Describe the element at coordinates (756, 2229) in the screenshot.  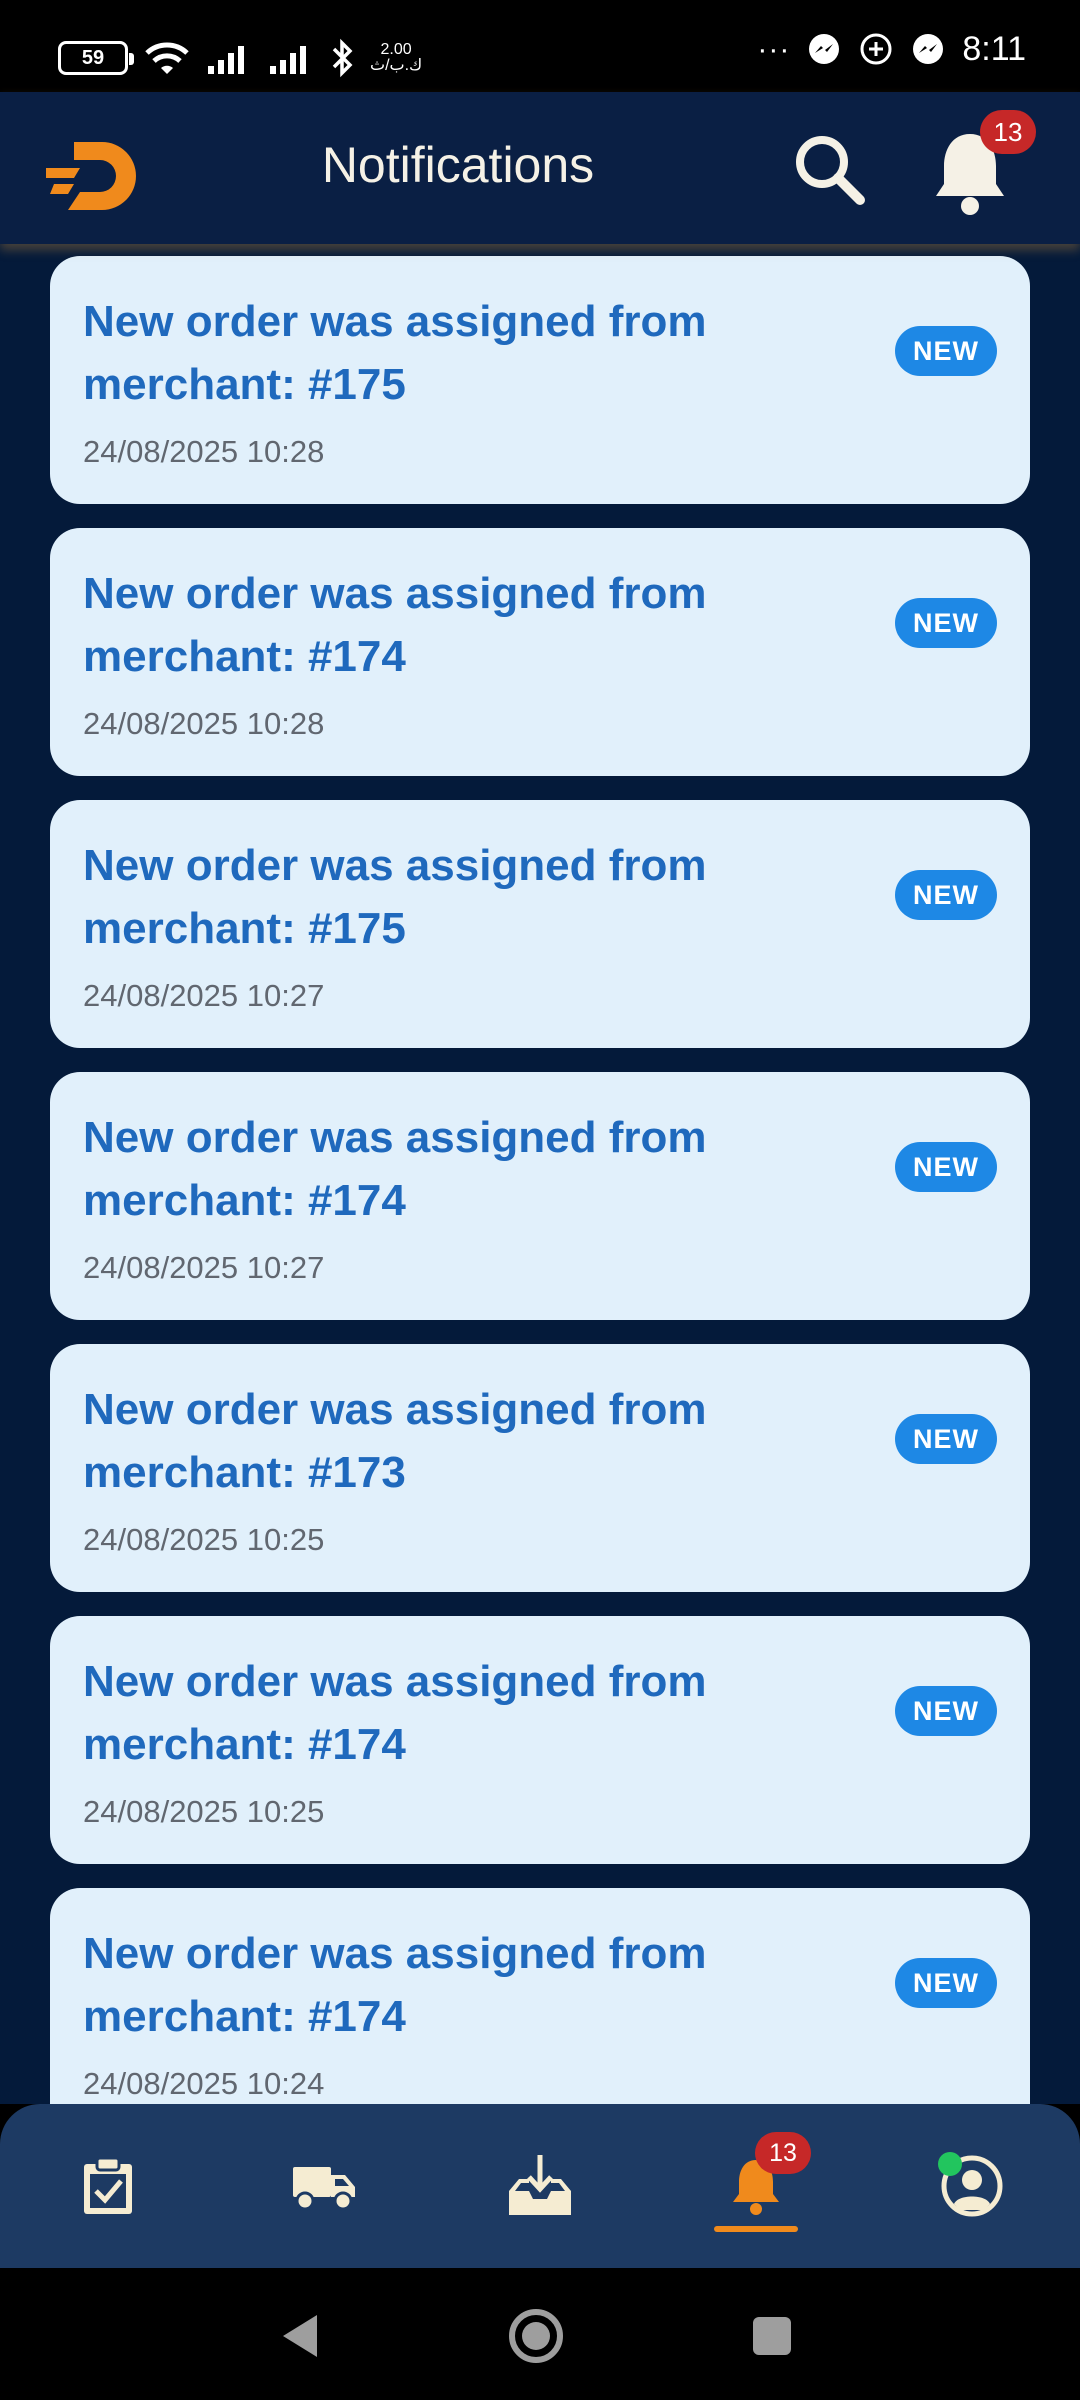
I see `active-tab-indicator` at that location.